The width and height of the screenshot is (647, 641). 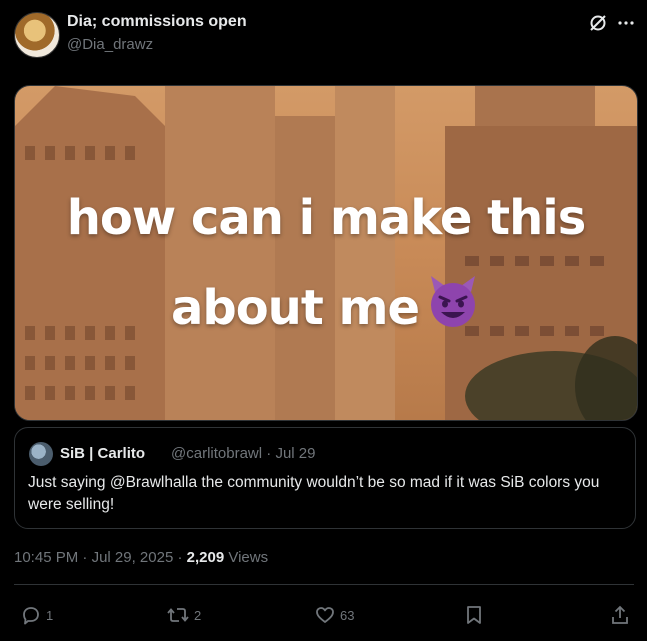 I want to click on heart-icon, so click(x=325, y=615).